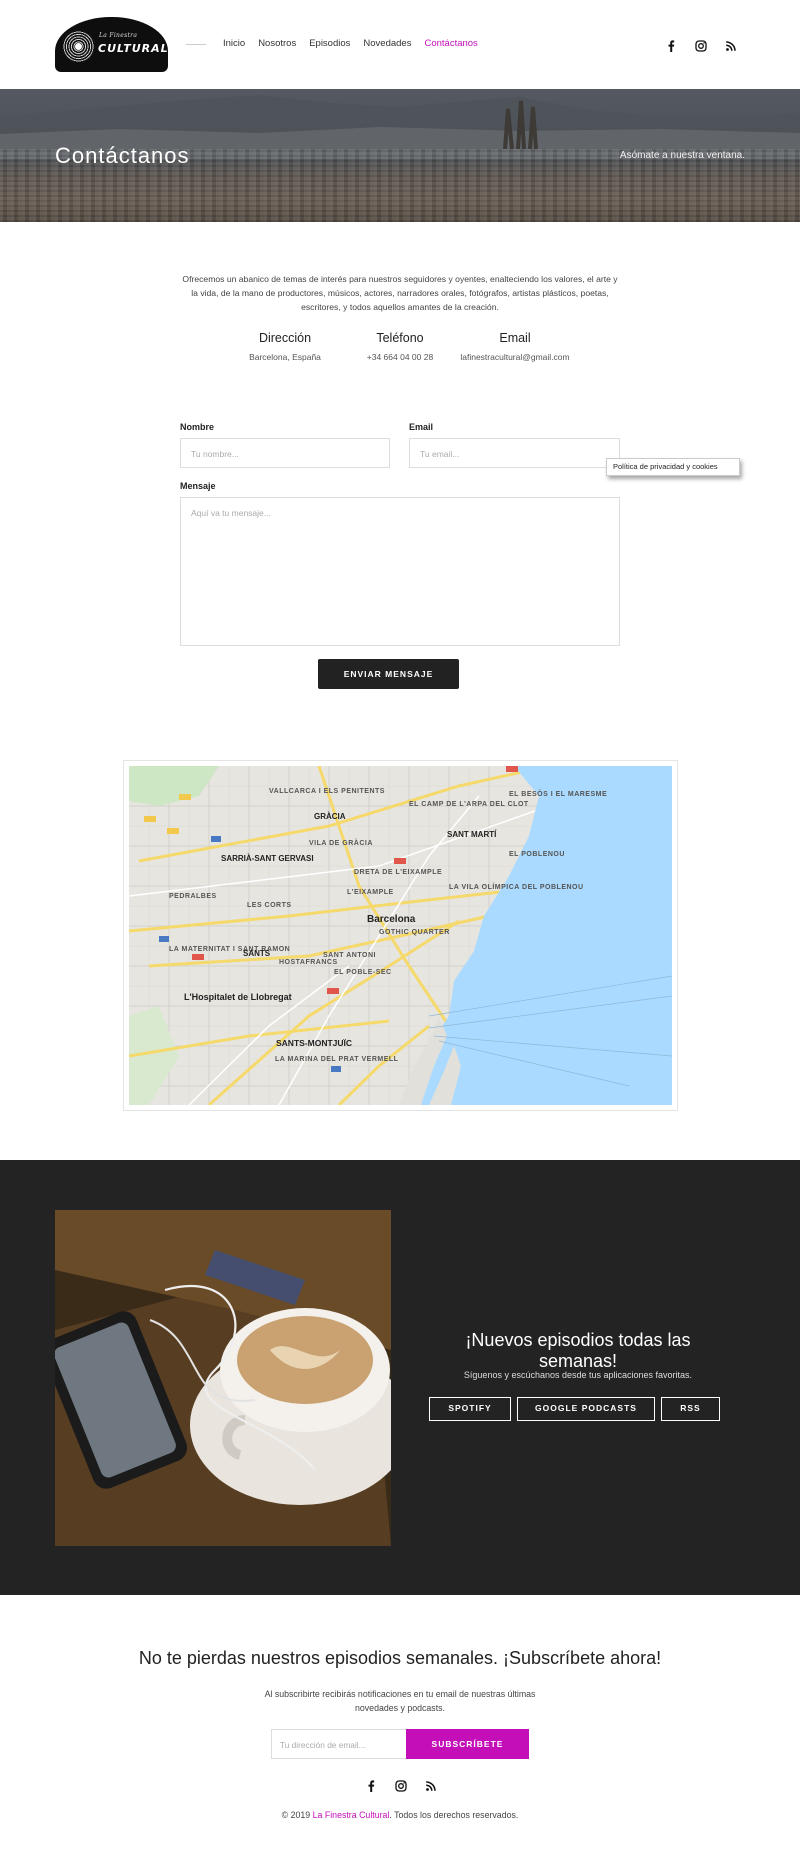 The width and height of the screenshot is (800, 1872). What do you see at coordinates (269, 905) in the screenshot?
I see `map-label: LES CORTS` at bounding box center [269, 905].